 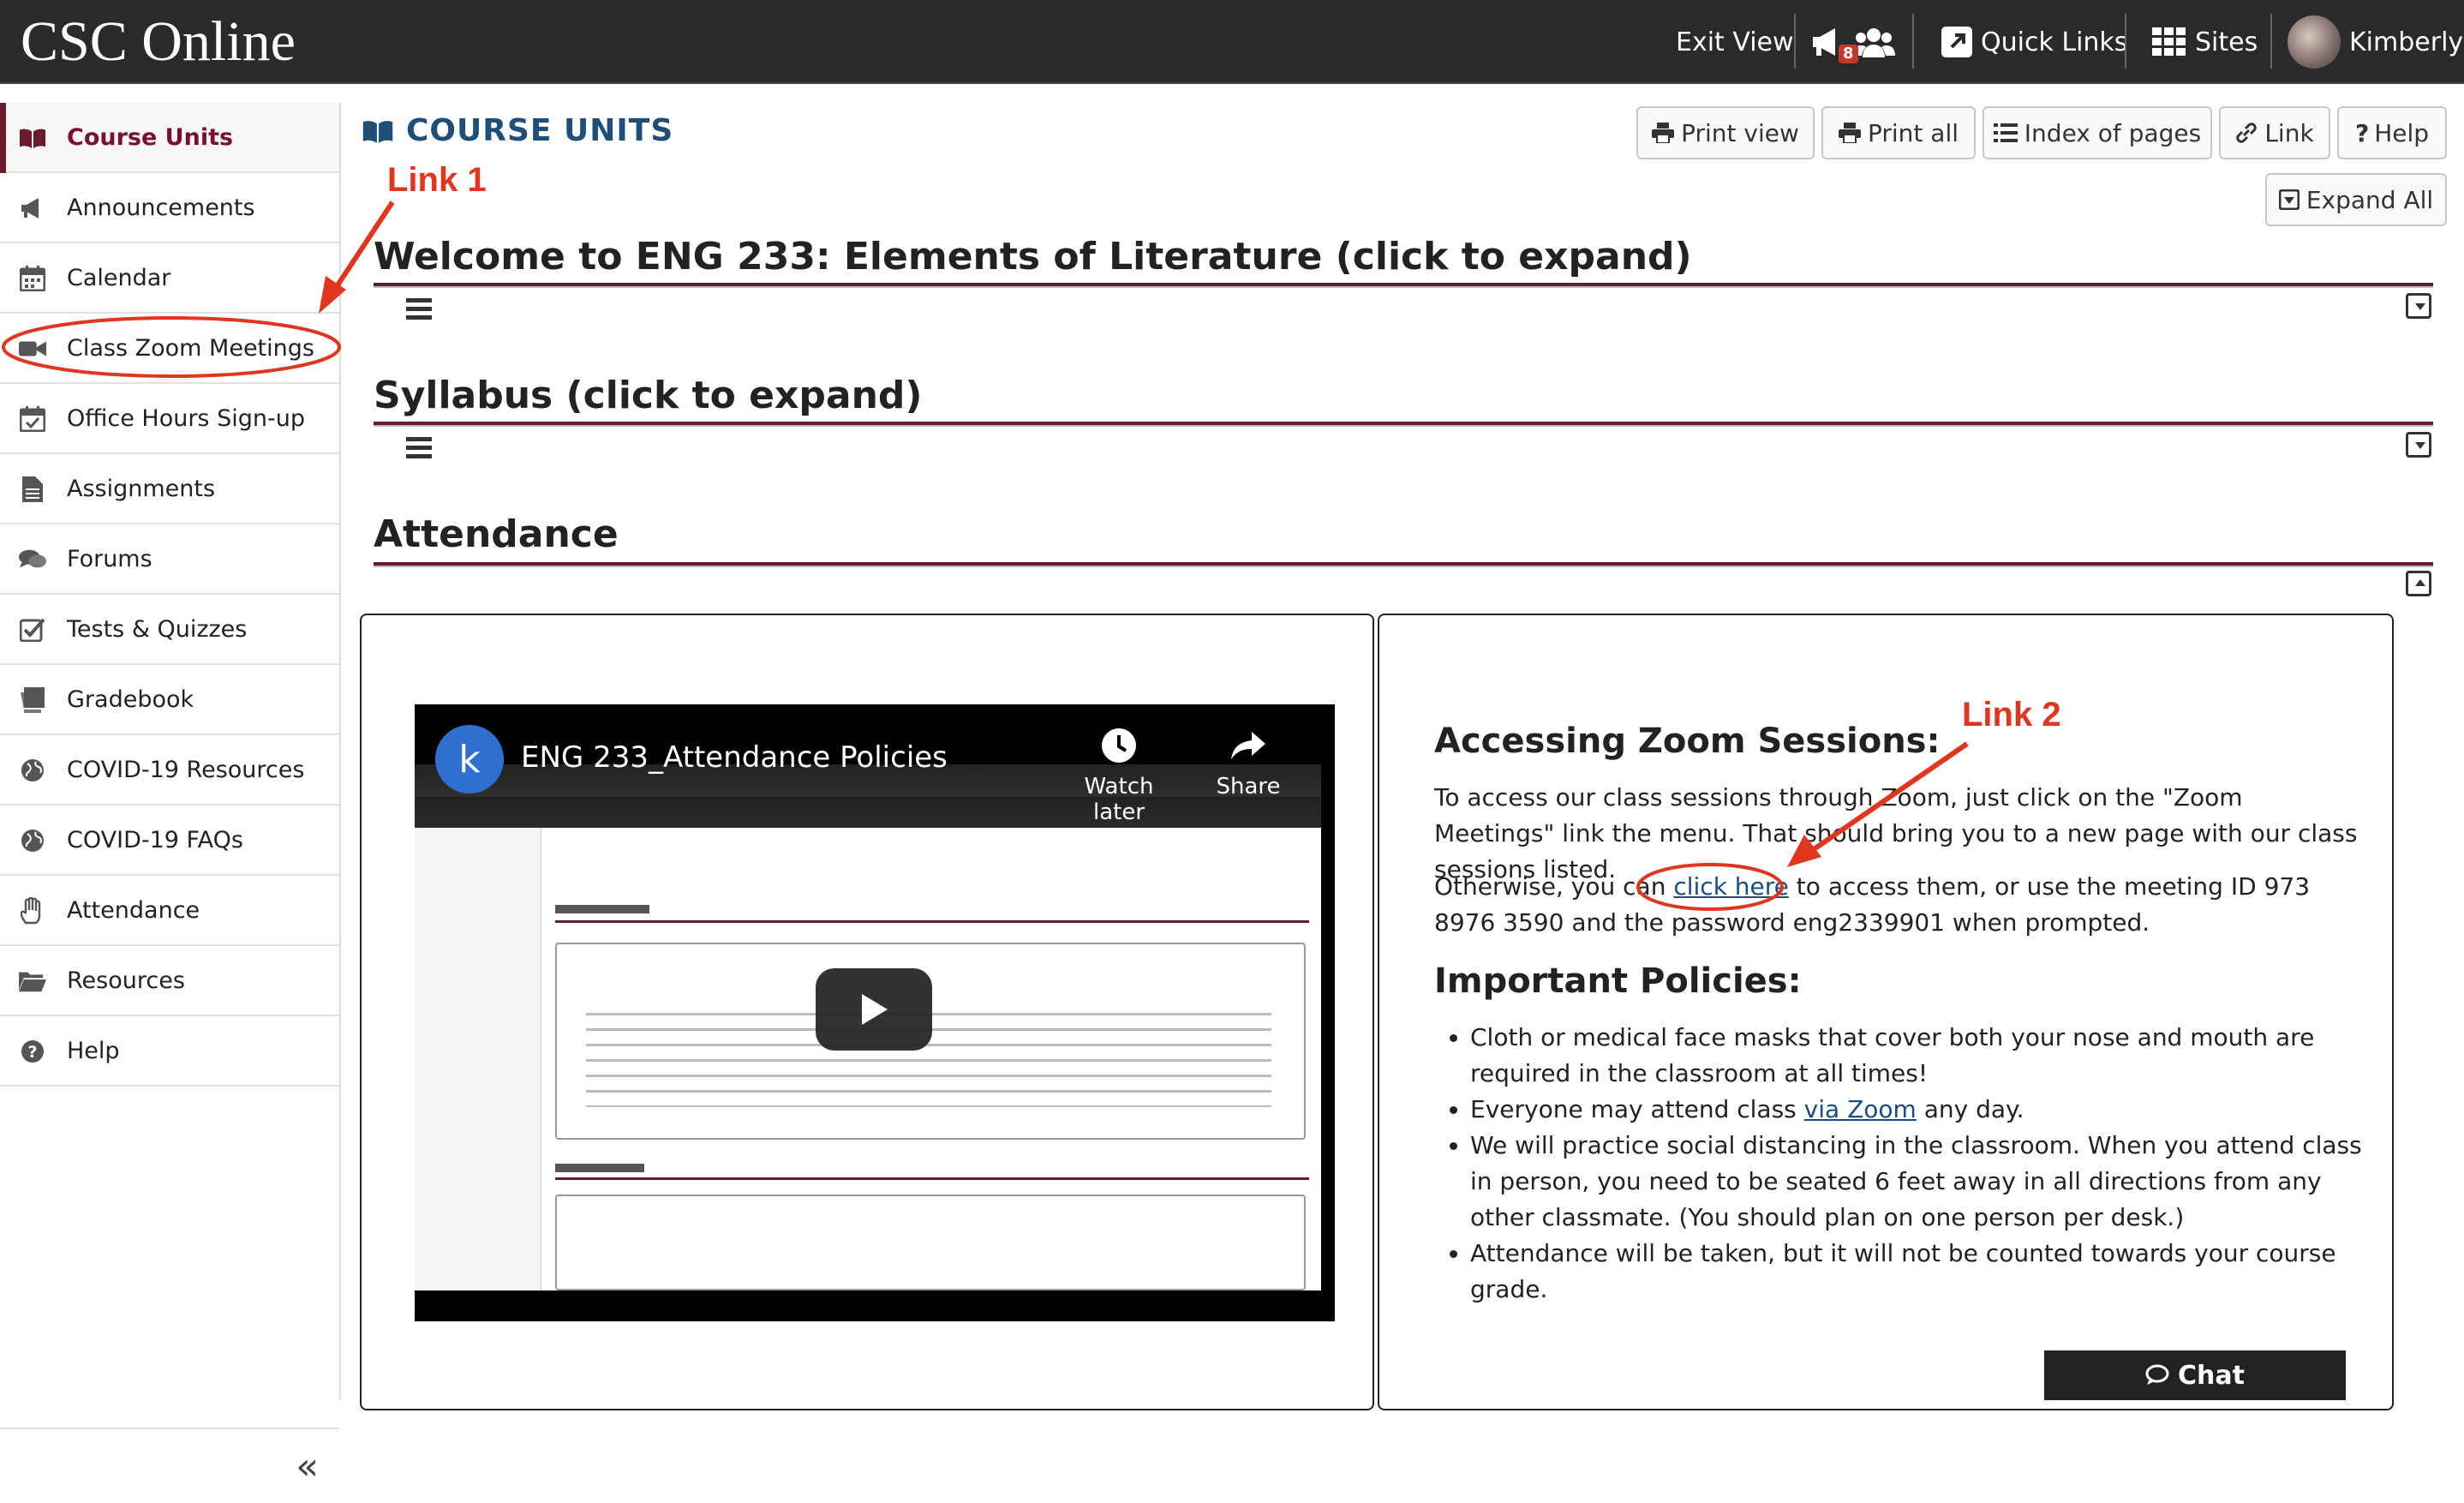 What do you see at coordinates (648, 395) in the screenshot?
I see `section-syllabus-title: Syllabus (click to expand)` at bounding box center [648, 395].